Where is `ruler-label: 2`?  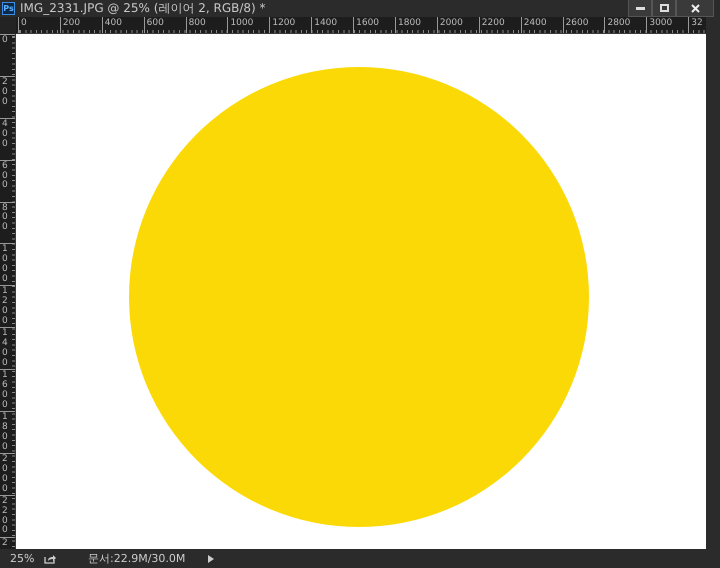
ruler-label: 2 is located at coordinates (5, 543).